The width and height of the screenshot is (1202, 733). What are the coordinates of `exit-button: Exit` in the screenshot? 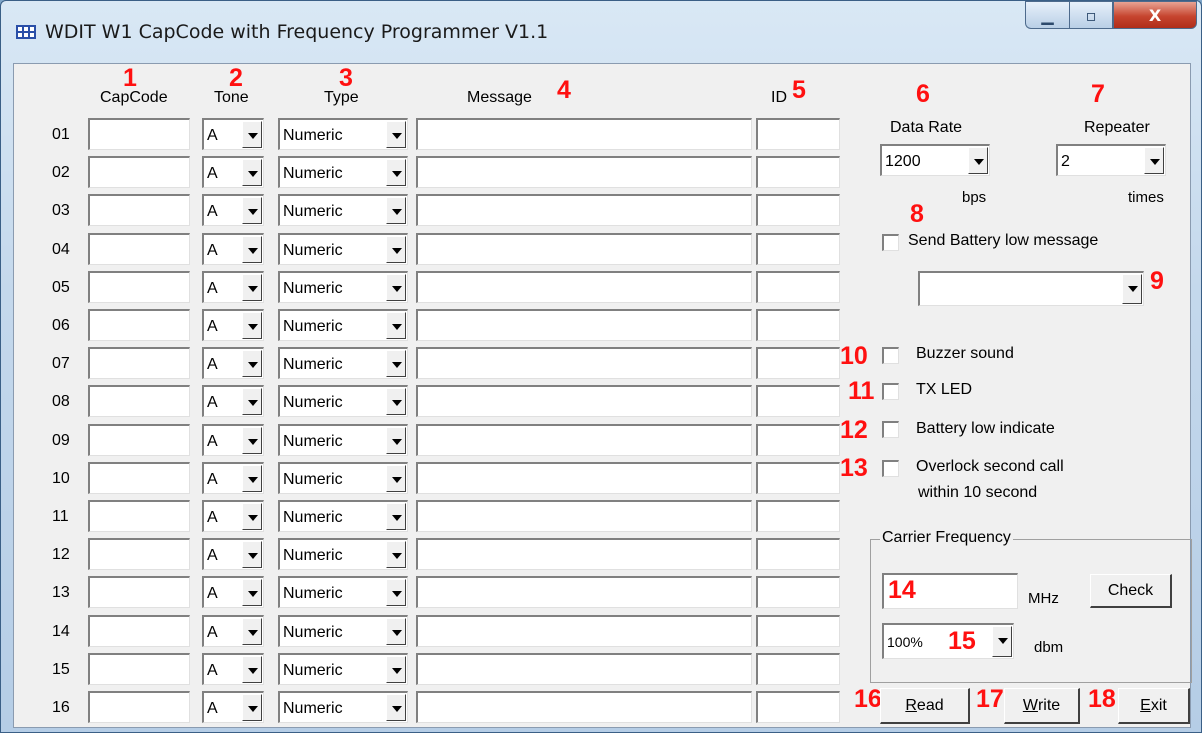 It's located at (1154, 706).